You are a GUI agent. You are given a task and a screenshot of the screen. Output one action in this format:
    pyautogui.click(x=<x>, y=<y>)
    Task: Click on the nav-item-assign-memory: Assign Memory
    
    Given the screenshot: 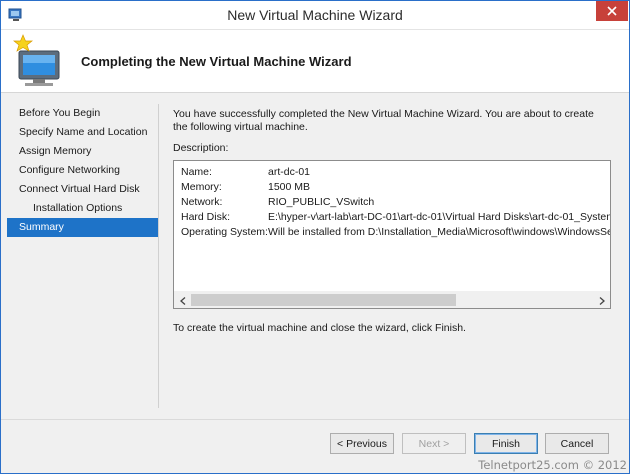 What is the action you would take?
    pyautogui.click(x=83, y=151)
    